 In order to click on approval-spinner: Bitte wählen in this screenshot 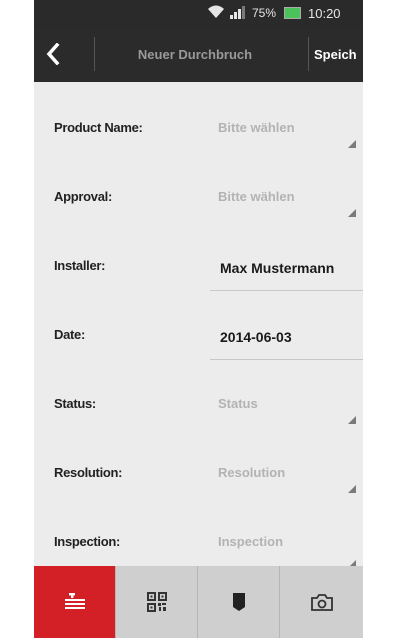, I will do `click(290, 196)`.